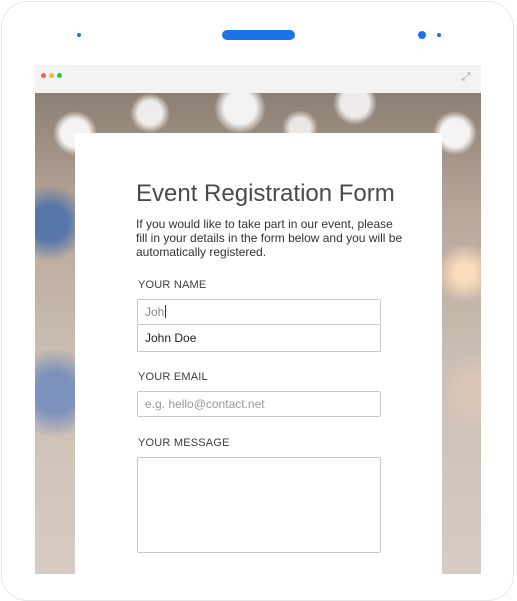 This screenshot has width=517, height=601. What do you see at coordinates (259, 505) in the screenshot?
I see `message-textarea` at bounding box center [259, 505].